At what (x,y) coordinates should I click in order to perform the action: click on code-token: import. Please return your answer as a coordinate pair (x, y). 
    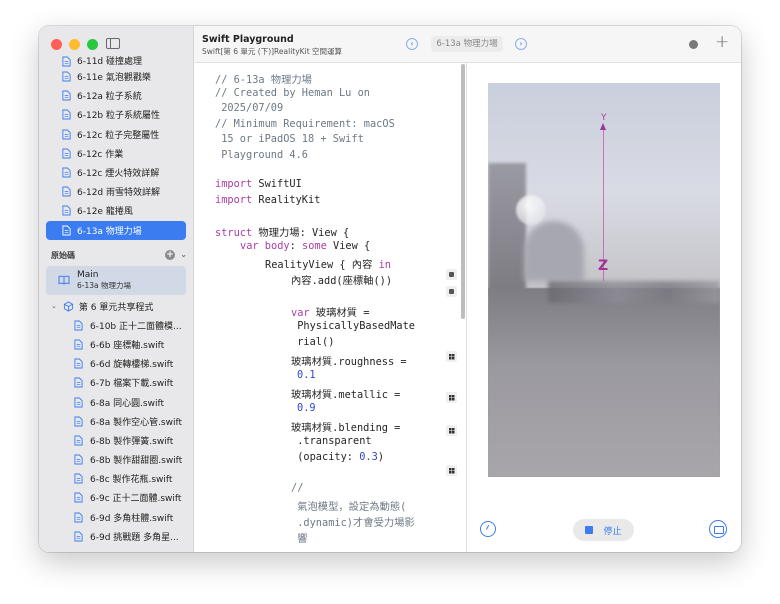
    Looking at the image, I should click on (234, 184).